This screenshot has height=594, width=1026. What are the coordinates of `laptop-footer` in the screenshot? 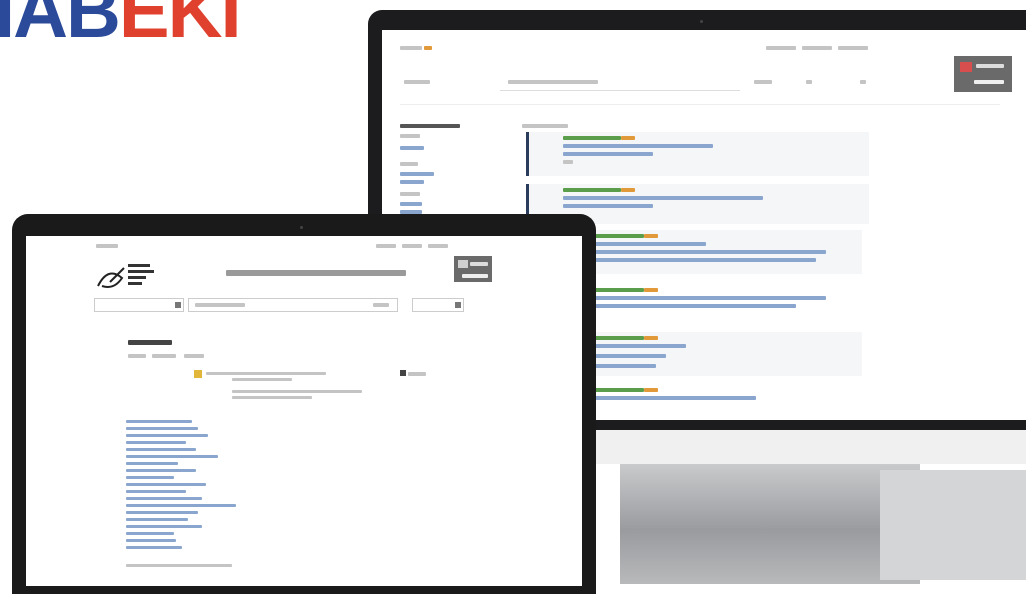 It's located at (179, 565).